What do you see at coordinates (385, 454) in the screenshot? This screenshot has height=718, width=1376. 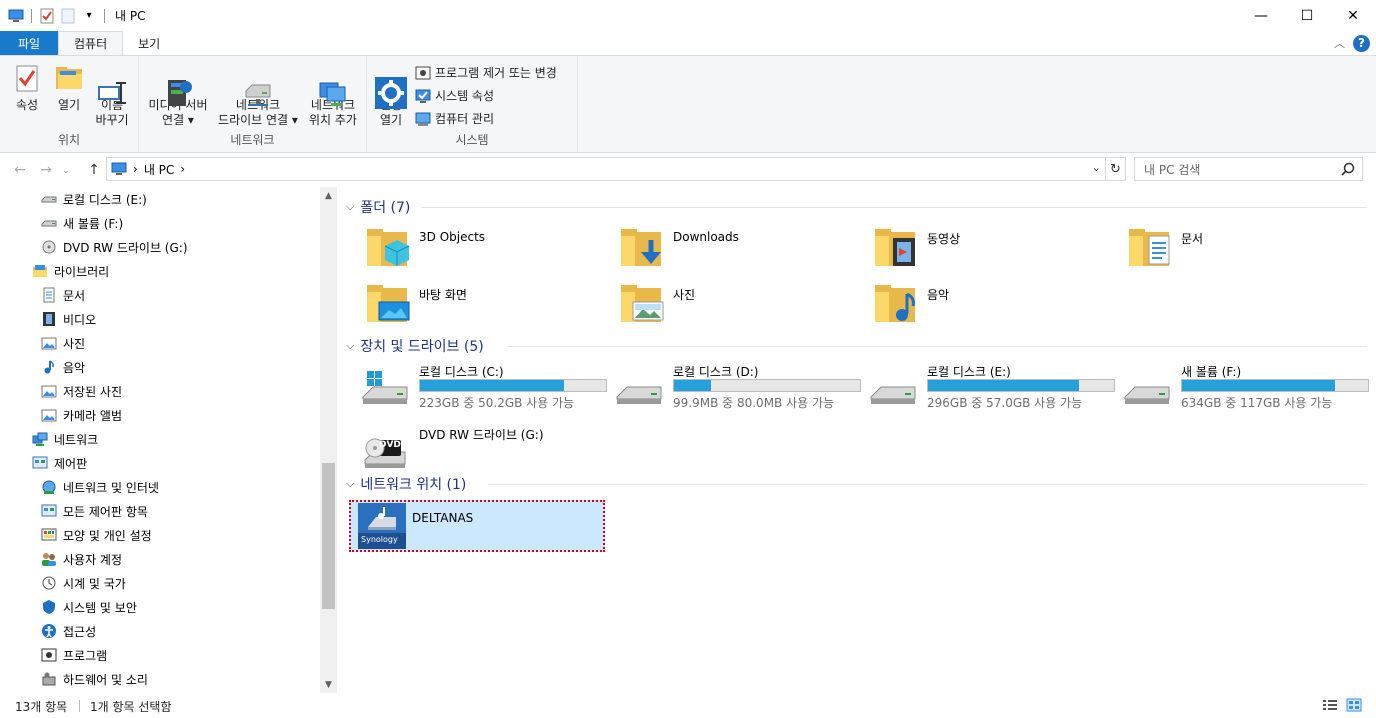 I see `dvd-drive-icon: DVD` at bounding box center [385, 454].